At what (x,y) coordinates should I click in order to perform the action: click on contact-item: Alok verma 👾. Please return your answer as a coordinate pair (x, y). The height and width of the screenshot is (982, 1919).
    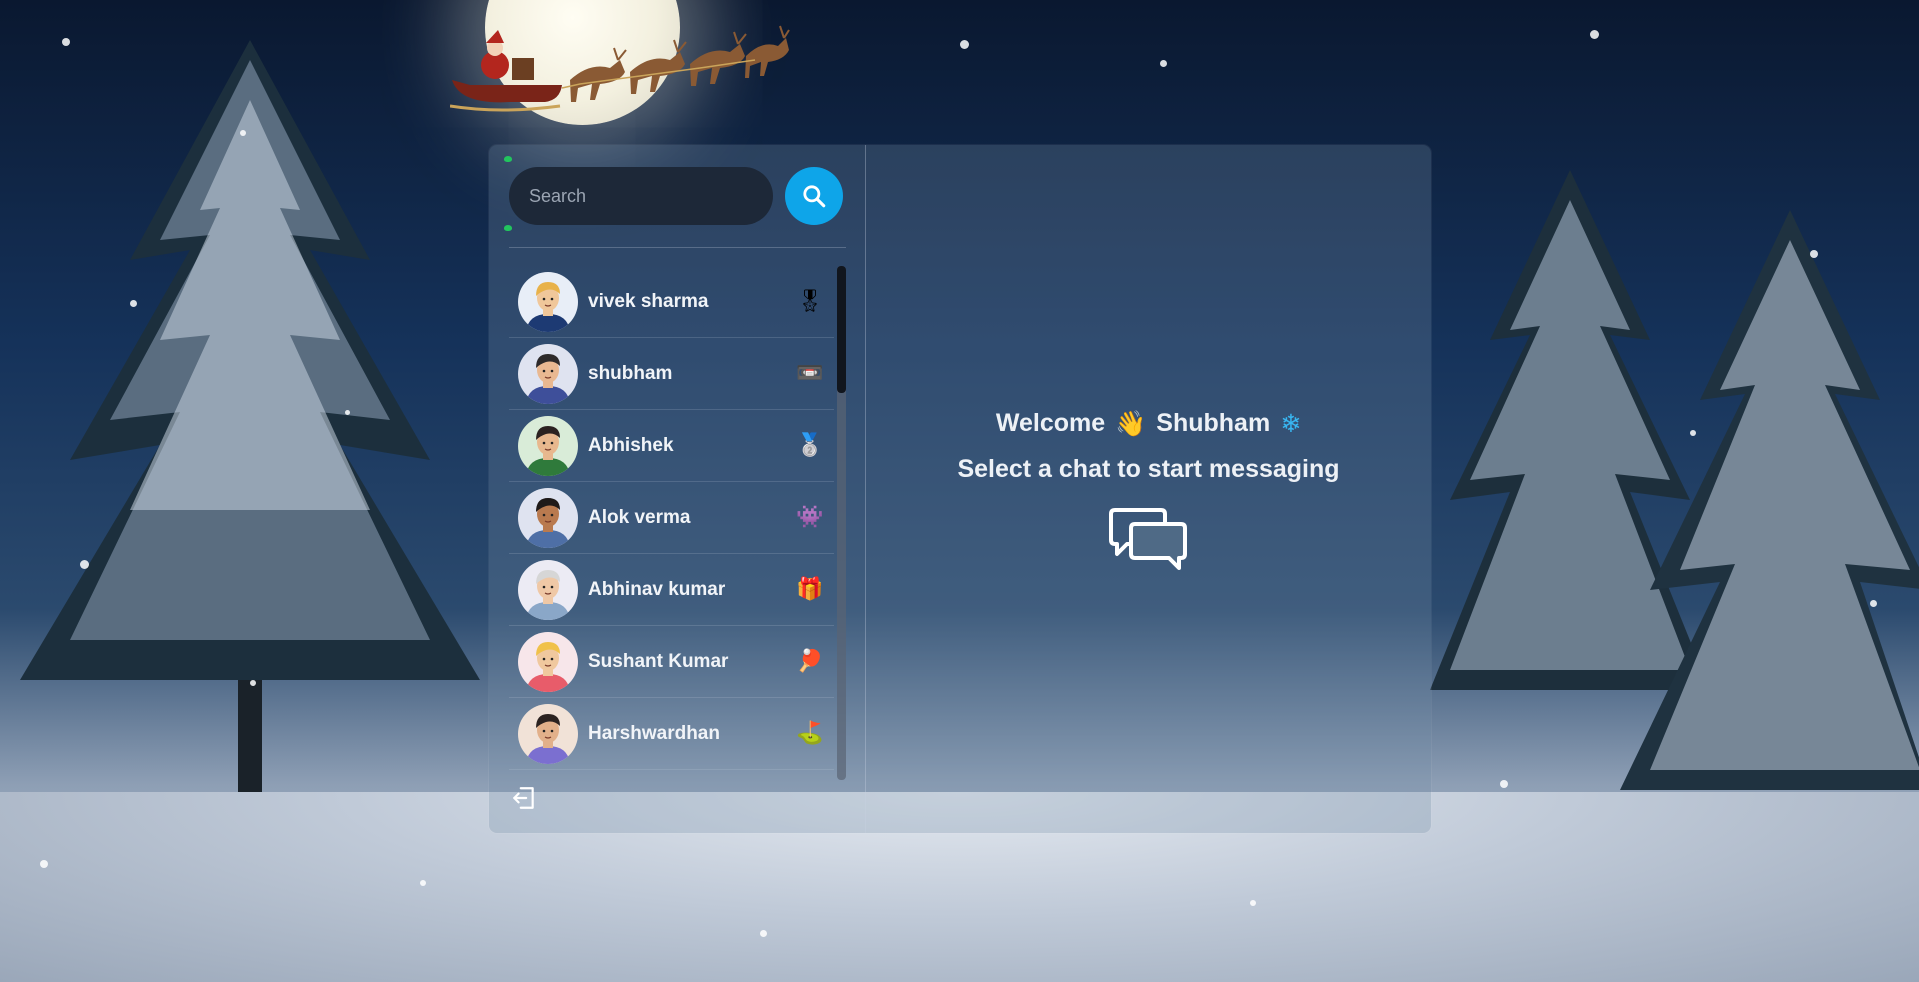
    Looking at the image, I should click on (671, 518).